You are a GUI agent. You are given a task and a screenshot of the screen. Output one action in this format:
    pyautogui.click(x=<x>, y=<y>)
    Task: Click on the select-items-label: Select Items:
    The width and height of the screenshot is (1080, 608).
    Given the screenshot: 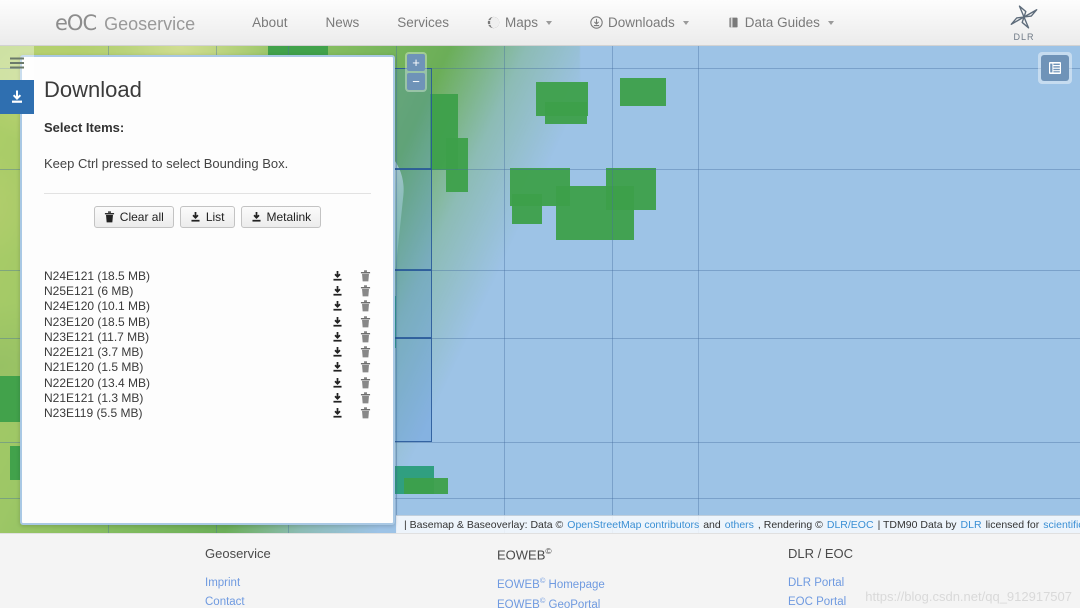 What is the action you would take?
    pyautogui.click(x=84, y=127)
    